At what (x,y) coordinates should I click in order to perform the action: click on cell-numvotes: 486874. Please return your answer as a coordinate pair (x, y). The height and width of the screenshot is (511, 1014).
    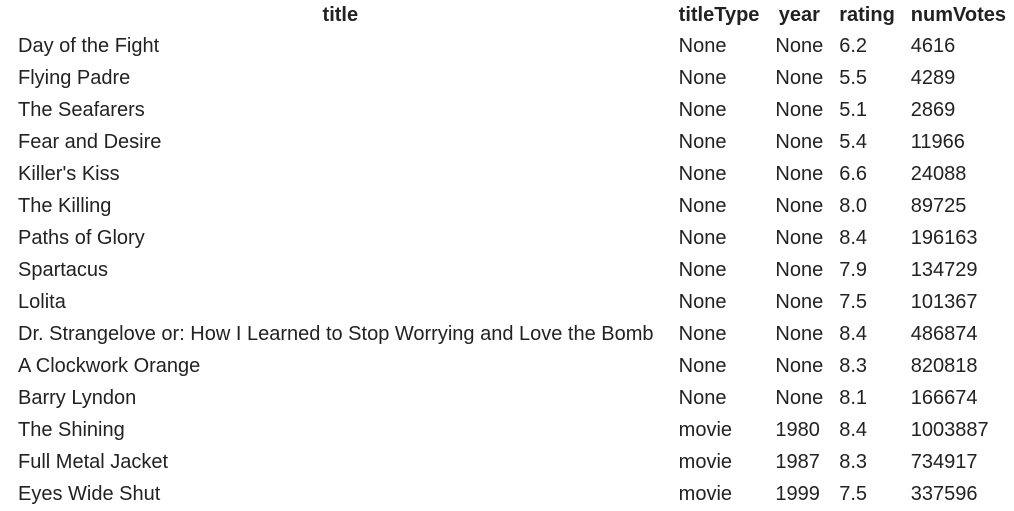
    Looking at the image, I should click on (944, 334).